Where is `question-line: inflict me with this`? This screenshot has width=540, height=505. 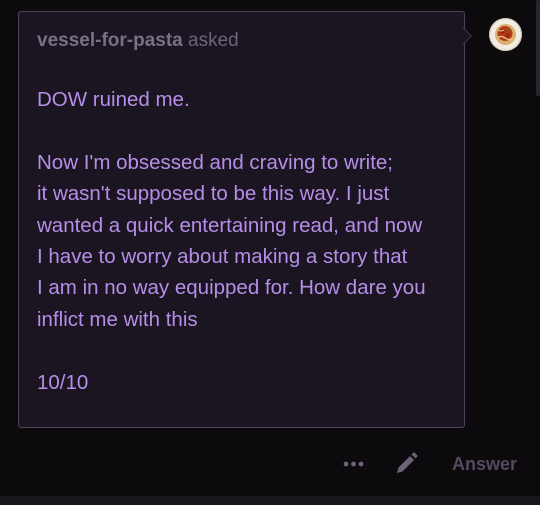 question-line: inflict me with this is located at coordinates (117, 319).